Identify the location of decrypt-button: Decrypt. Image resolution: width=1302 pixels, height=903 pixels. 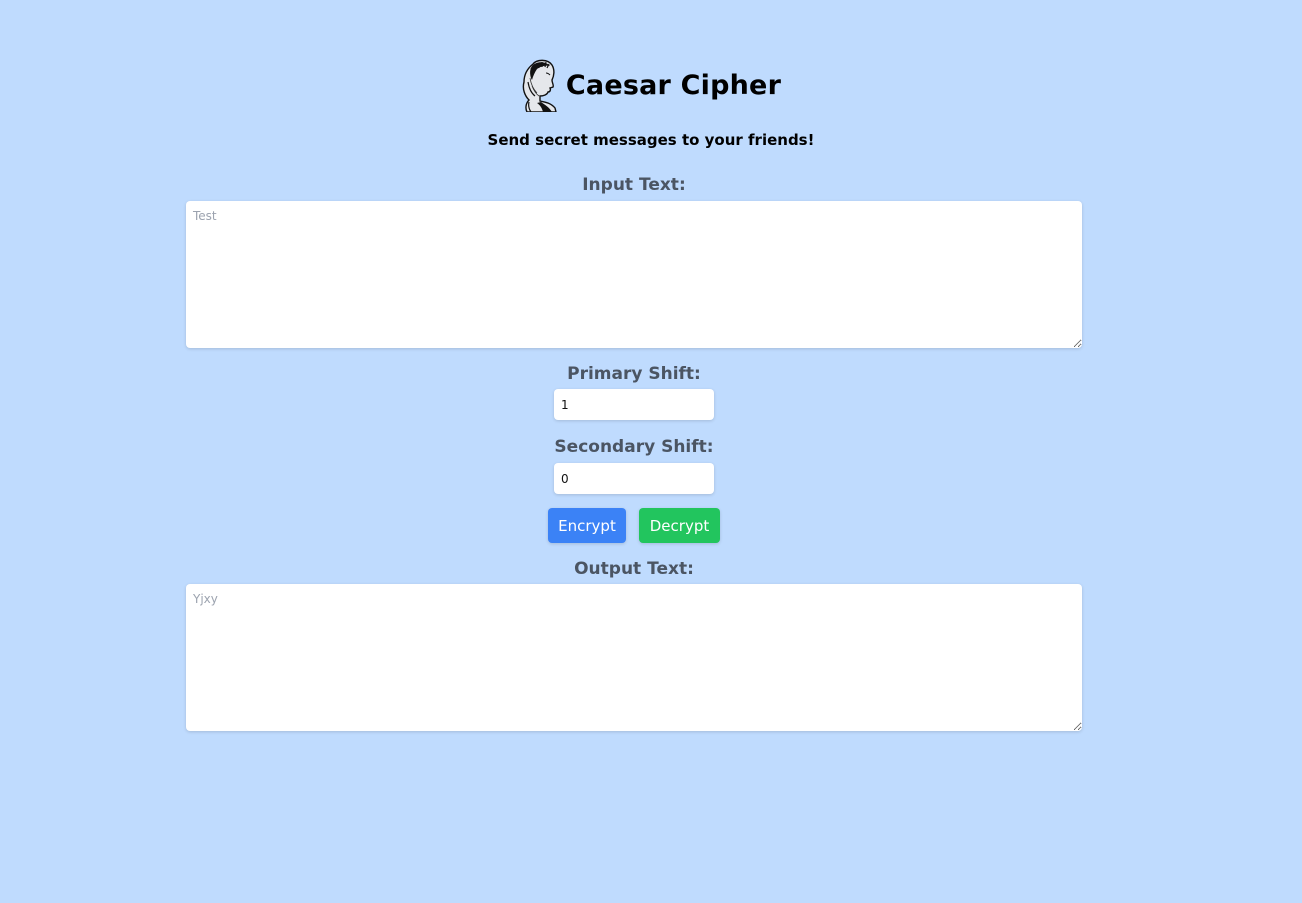
(679, 525).